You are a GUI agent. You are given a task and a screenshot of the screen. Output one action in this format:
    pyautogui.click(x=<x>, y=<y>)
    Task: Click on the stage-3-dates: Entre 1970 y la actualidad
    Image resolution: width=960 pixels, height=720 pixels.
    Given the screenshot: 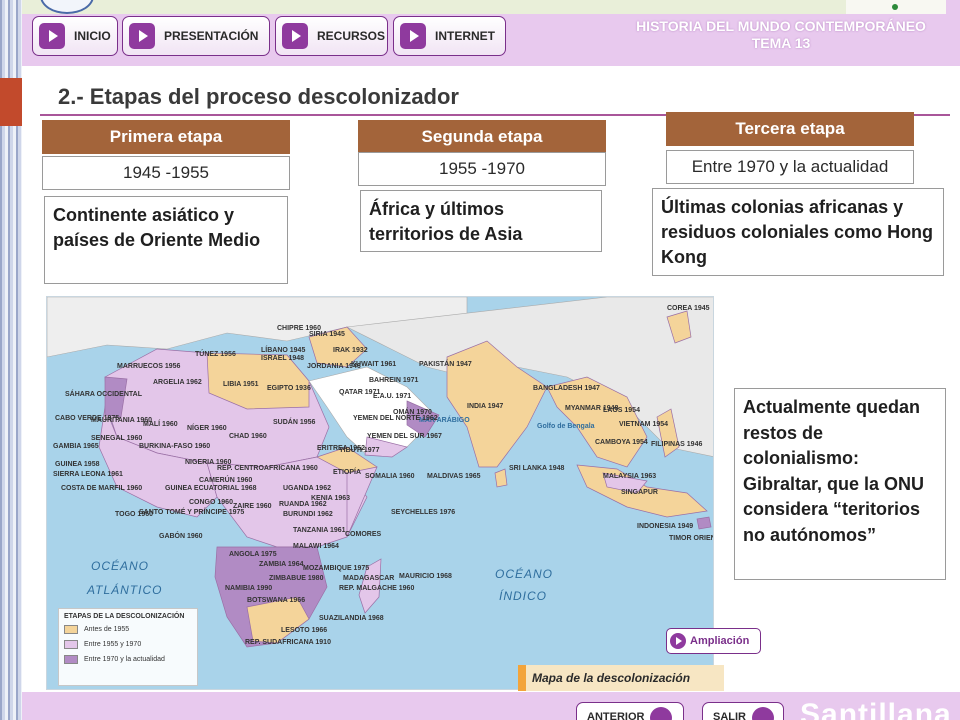 What is the action you would take?
    pyautogui.click(x=790, y=167)
    